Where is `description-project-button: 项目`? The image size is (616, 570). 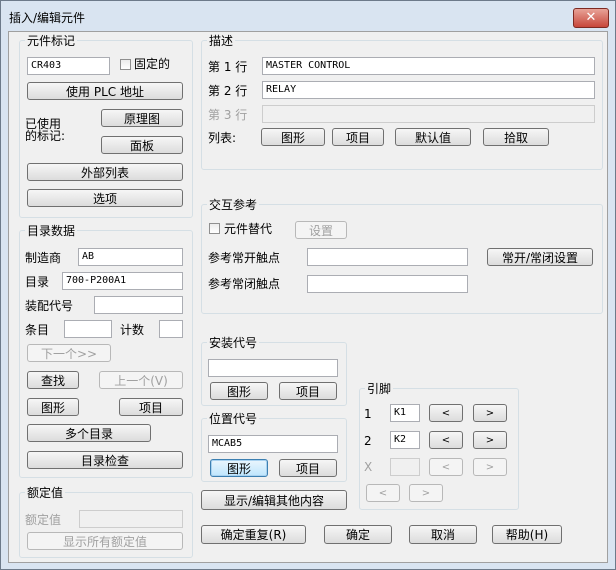 description-project-button: 项目 is located at coordinates (358, 137).